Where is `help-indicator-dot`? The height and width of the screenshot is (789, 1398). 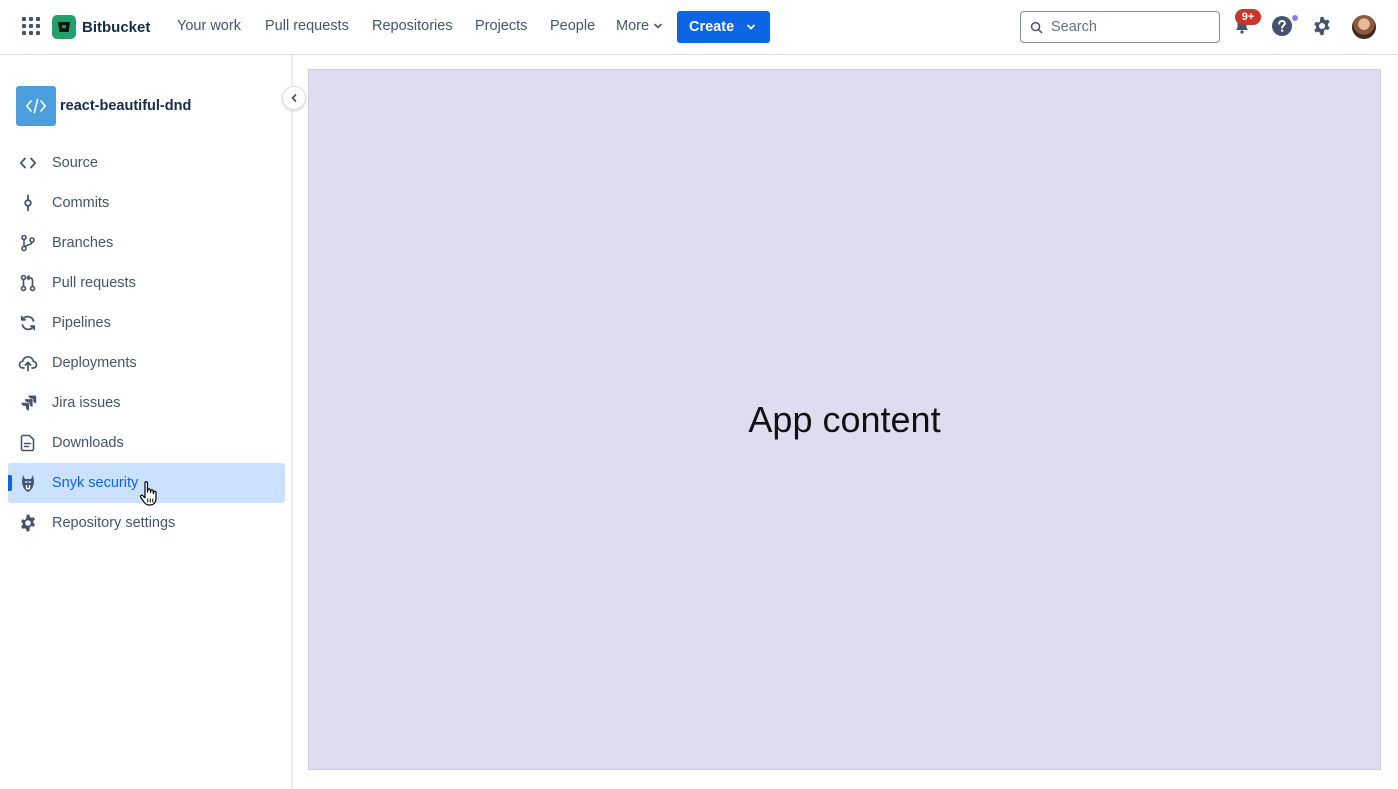 help-indicator-dot is located at coordinates (1295, 18).